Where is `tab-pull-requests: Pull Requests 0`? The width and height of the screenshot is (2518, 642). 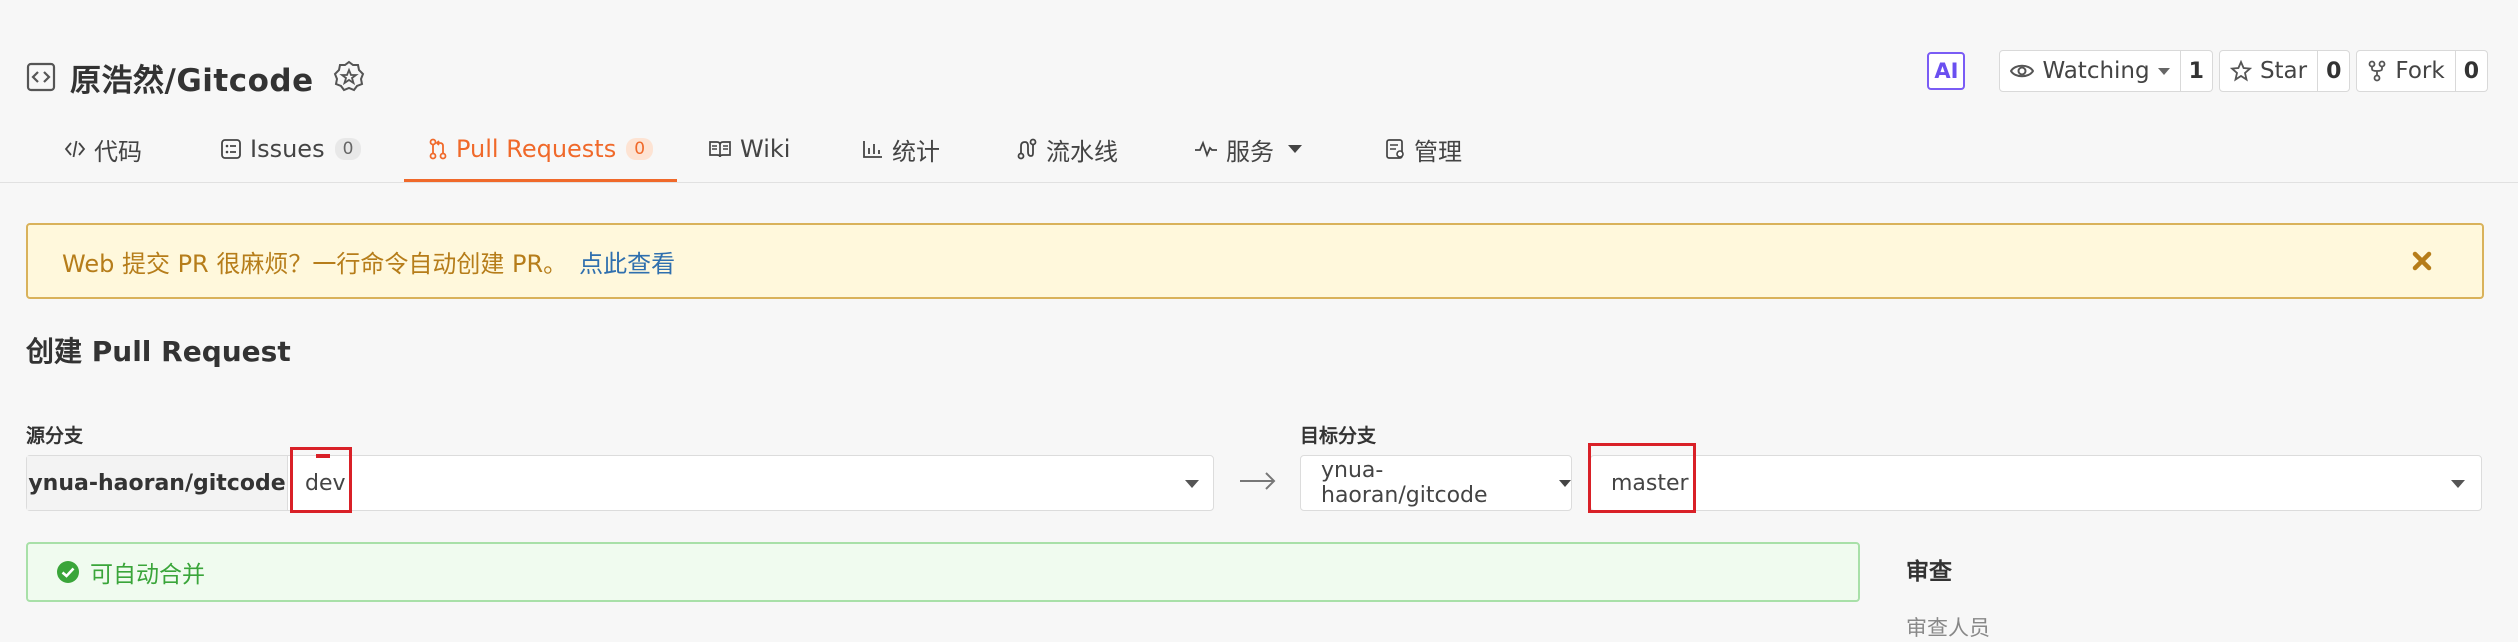
tab-pull-requests: Pull Requests 0 is located at coordinates (540, 150).